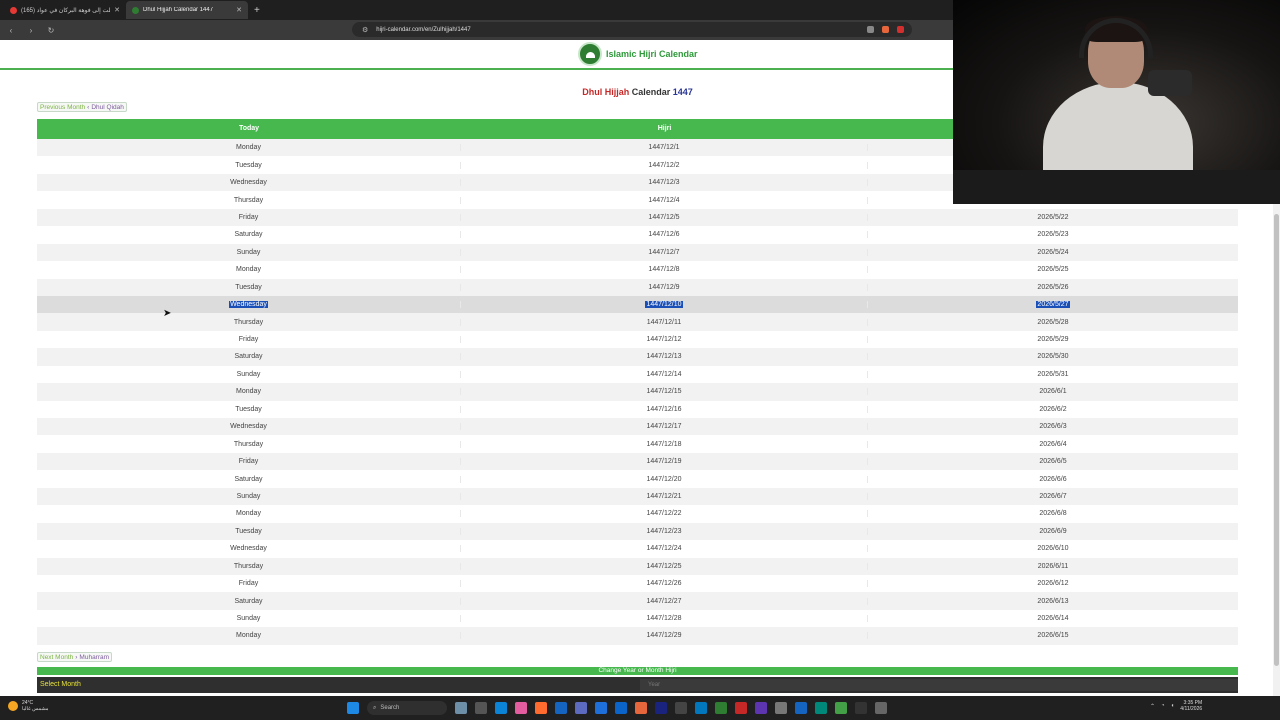 The height and width of the screenshot is (720, 1280). Describe the element at coordinates (652, 54) in the screenshot. I see `site-name: Islamic Hijri Calendar` at that location.